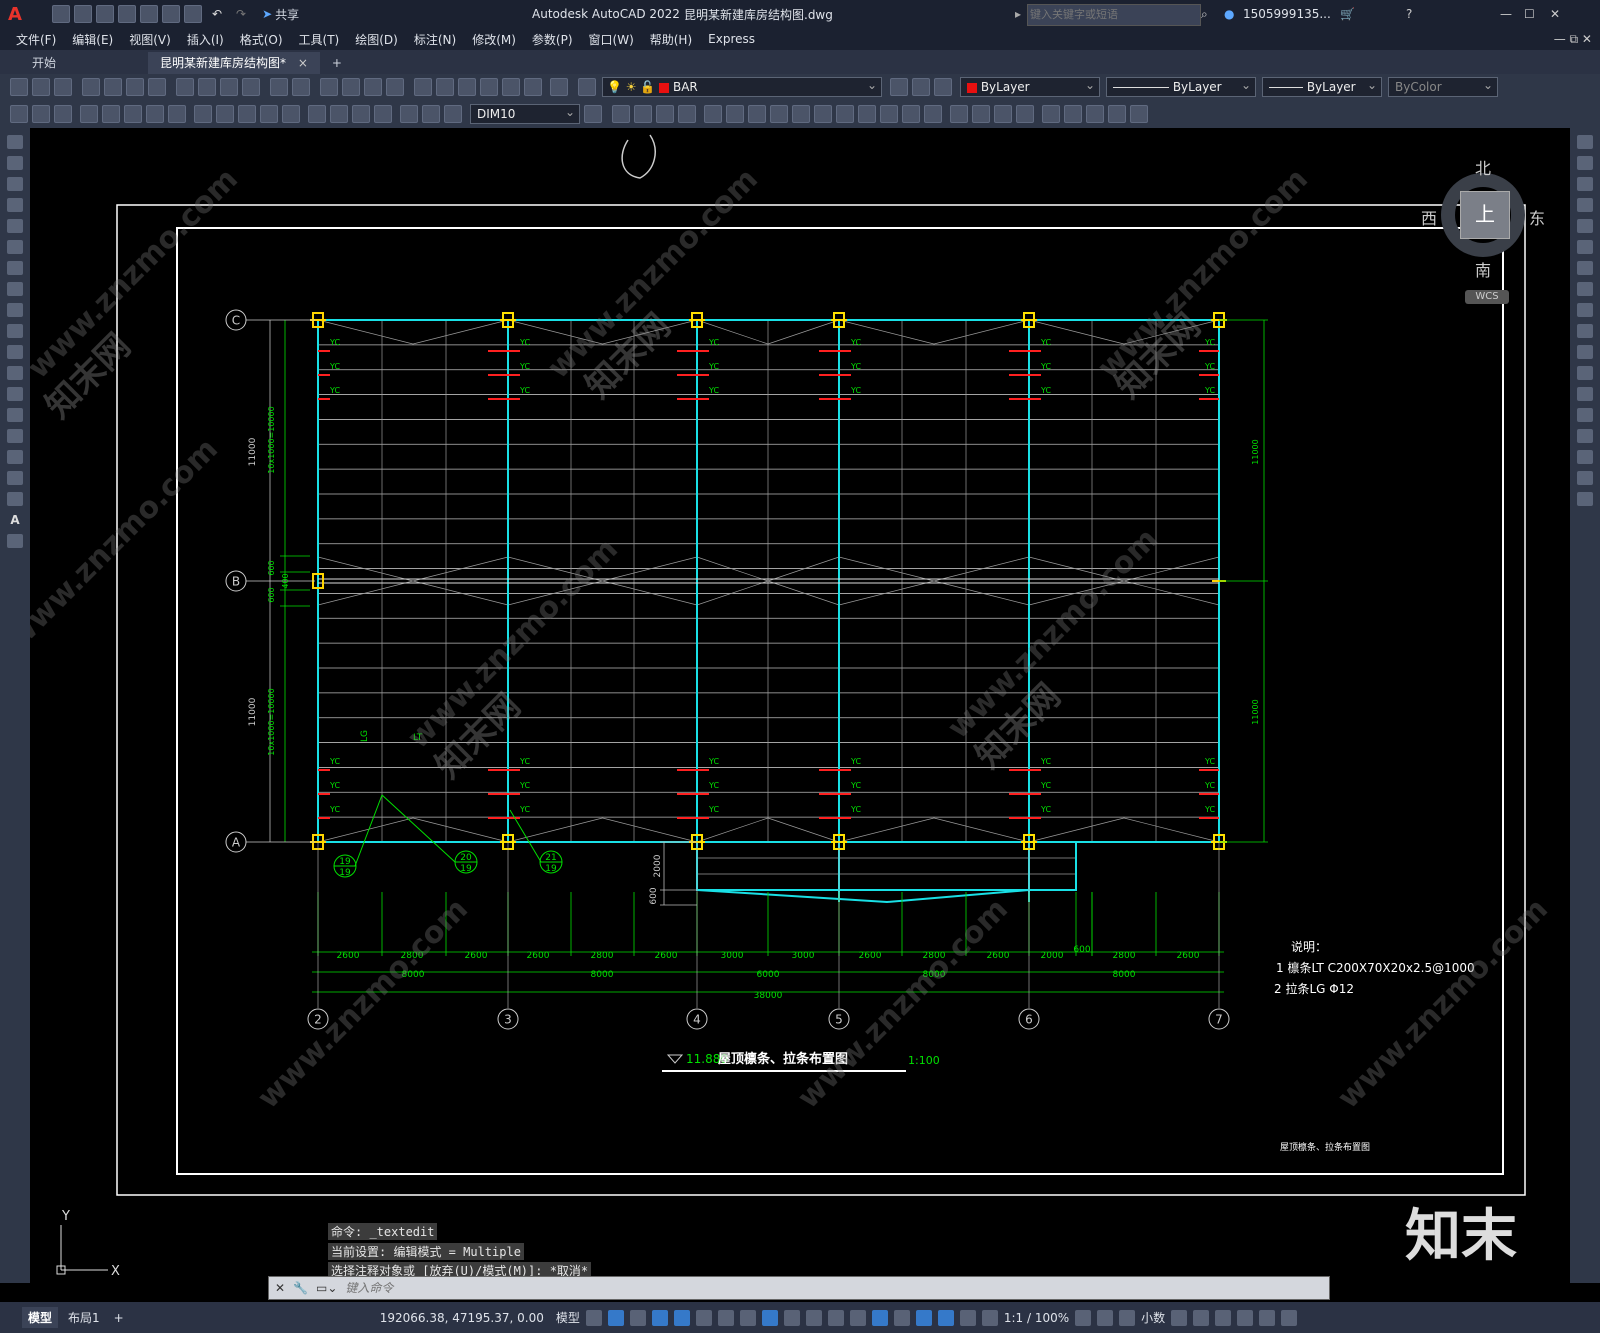  Describe the element at coordinates (395, 87) in the screenshot. I see `zoom-previous-icon` at that location.